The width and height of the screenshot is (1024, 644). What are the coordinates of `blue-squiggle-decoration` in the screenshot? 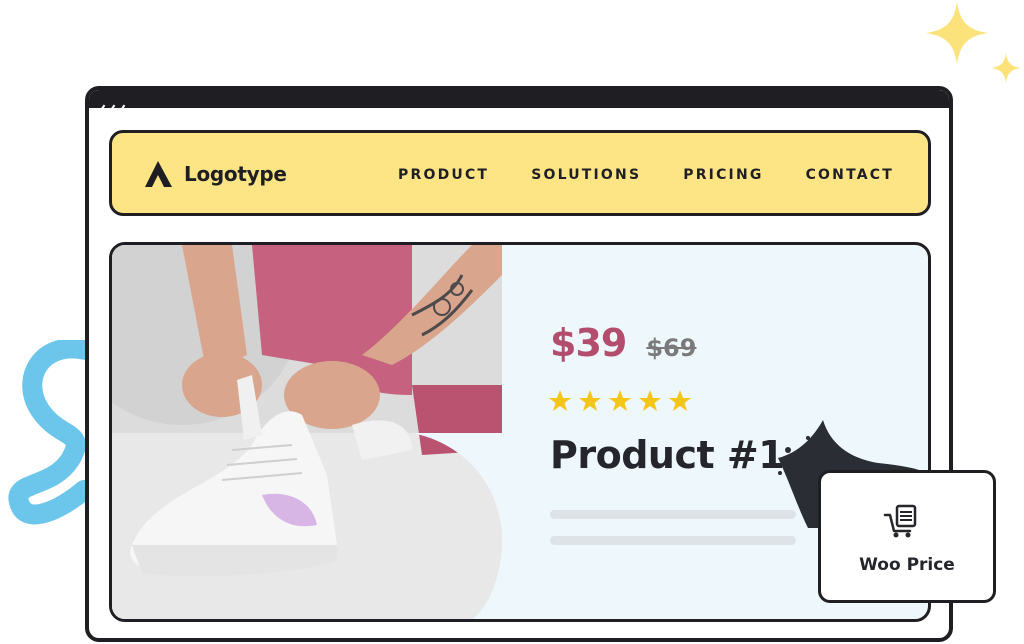 It's located at (49, 432).